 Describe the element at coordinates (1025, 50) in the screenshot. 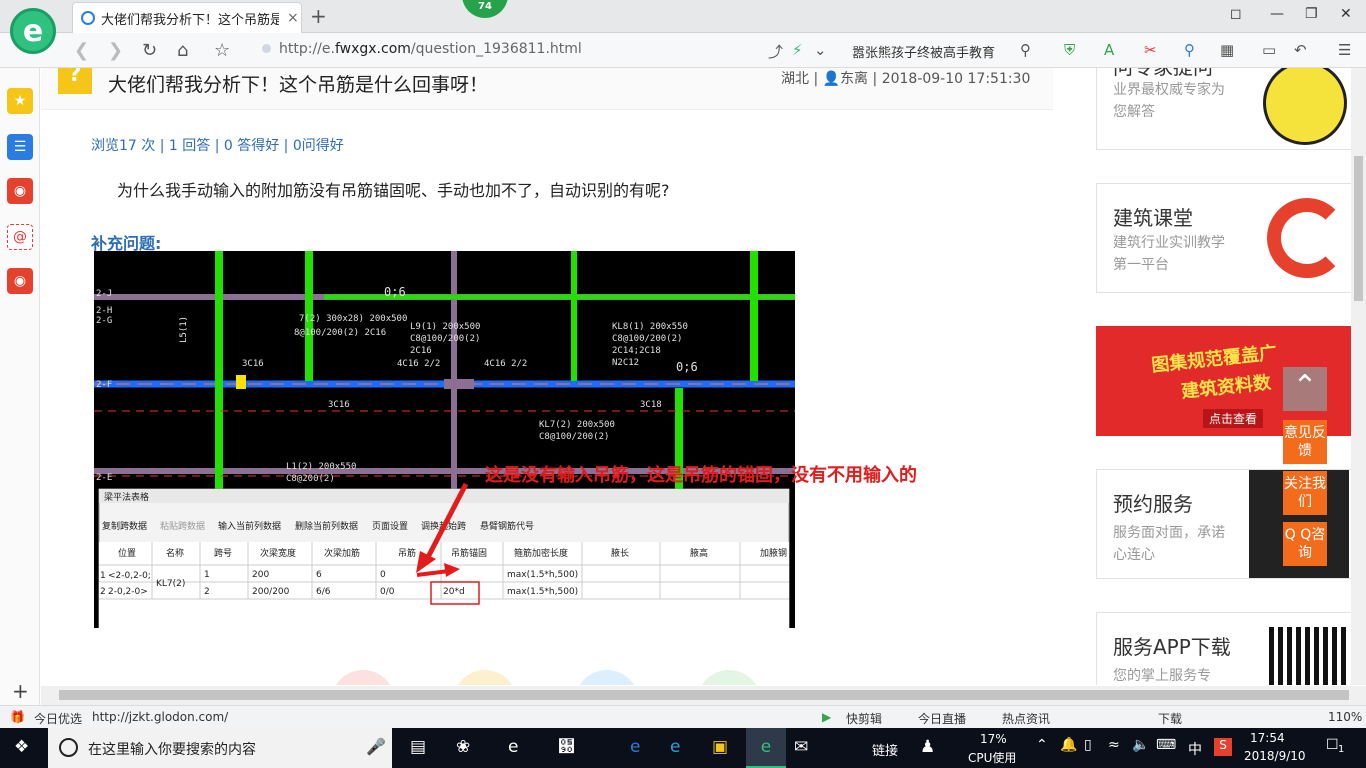

I see `search-icon: ⚲` at that location.